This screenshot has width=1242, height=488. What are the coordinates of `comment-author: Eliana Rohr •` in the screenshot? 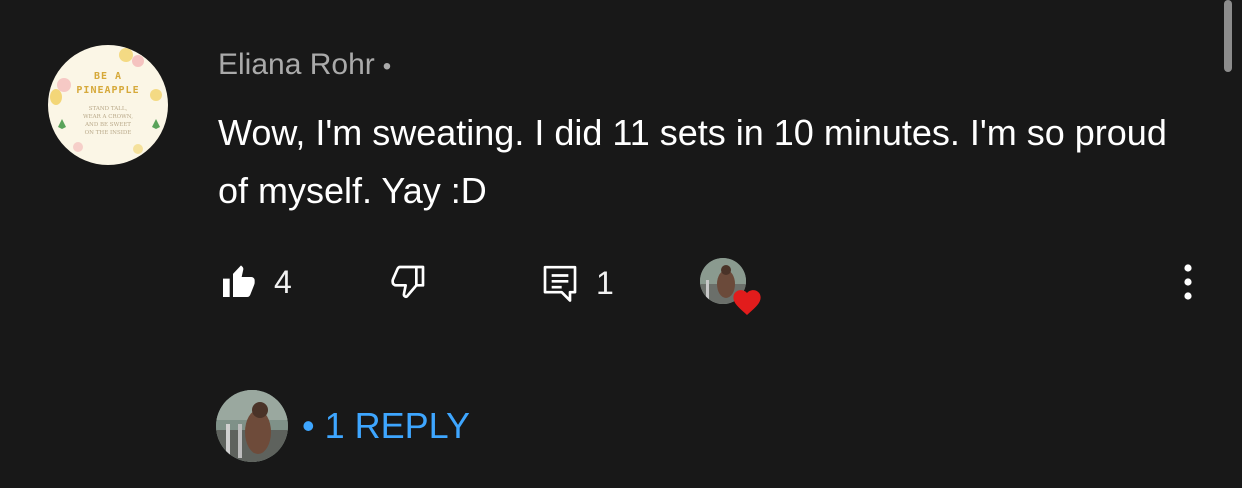 It's located at (304, 65).